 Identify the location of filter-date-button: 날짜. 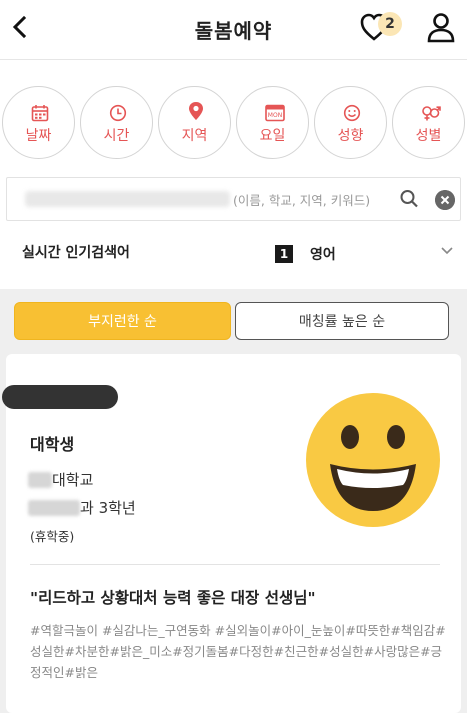
(38, 122).